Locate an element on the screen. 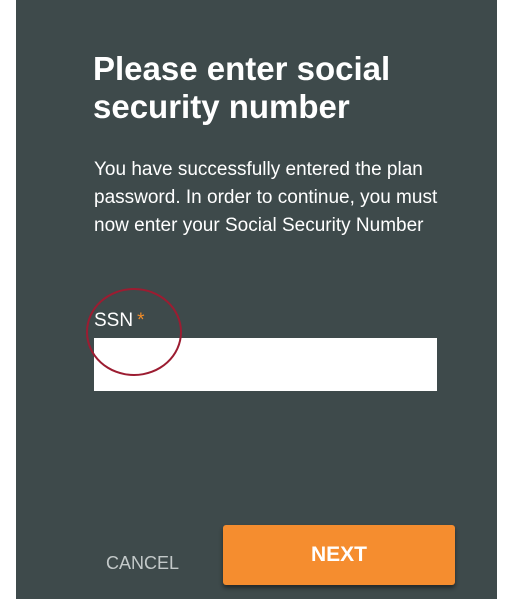 Image resolution: width=513 pixels, height=599 pixels. dialog-title: Please enter social security number is located at coordinates (242, 87).